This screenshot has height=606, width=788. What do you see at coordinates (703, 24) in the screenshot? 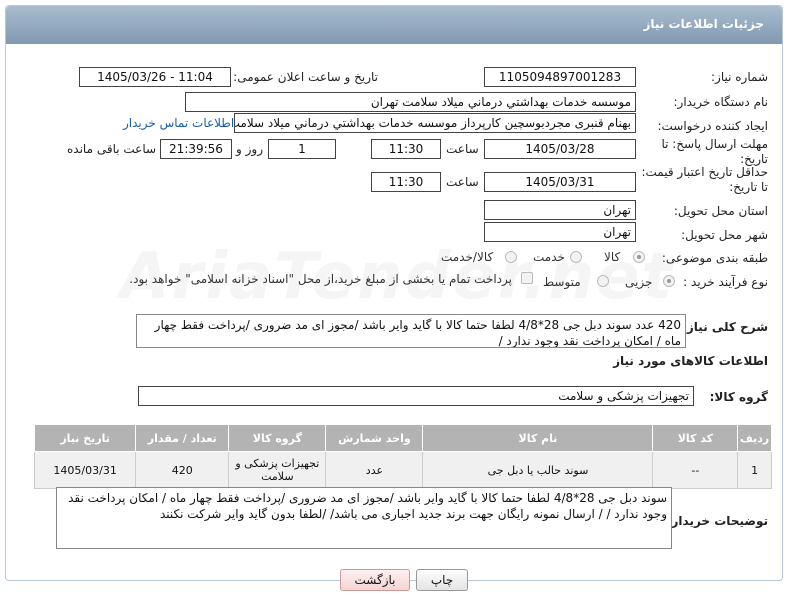
I see `panel-title: جزئیات اطلاعات نیاز` at bounding box center [703, 24].